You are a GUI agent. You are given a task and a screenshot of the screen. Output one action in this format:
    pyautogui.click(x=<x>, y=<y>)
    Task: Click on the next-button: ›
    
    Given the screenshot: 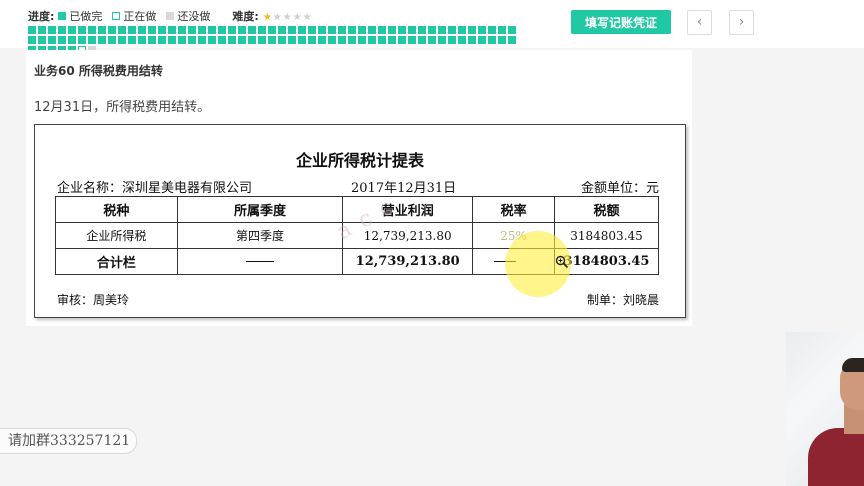 What is the action you would take?
    pyautogui.click(x=741, y=22)
    